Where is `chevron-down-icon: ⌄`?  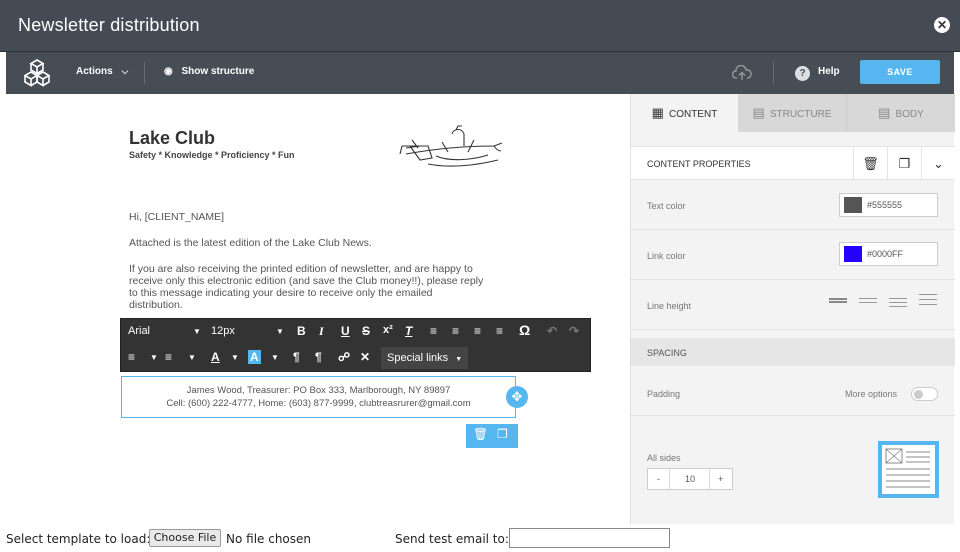 chevron-down-icon: ⌄ is located at coordinates (938, 164).